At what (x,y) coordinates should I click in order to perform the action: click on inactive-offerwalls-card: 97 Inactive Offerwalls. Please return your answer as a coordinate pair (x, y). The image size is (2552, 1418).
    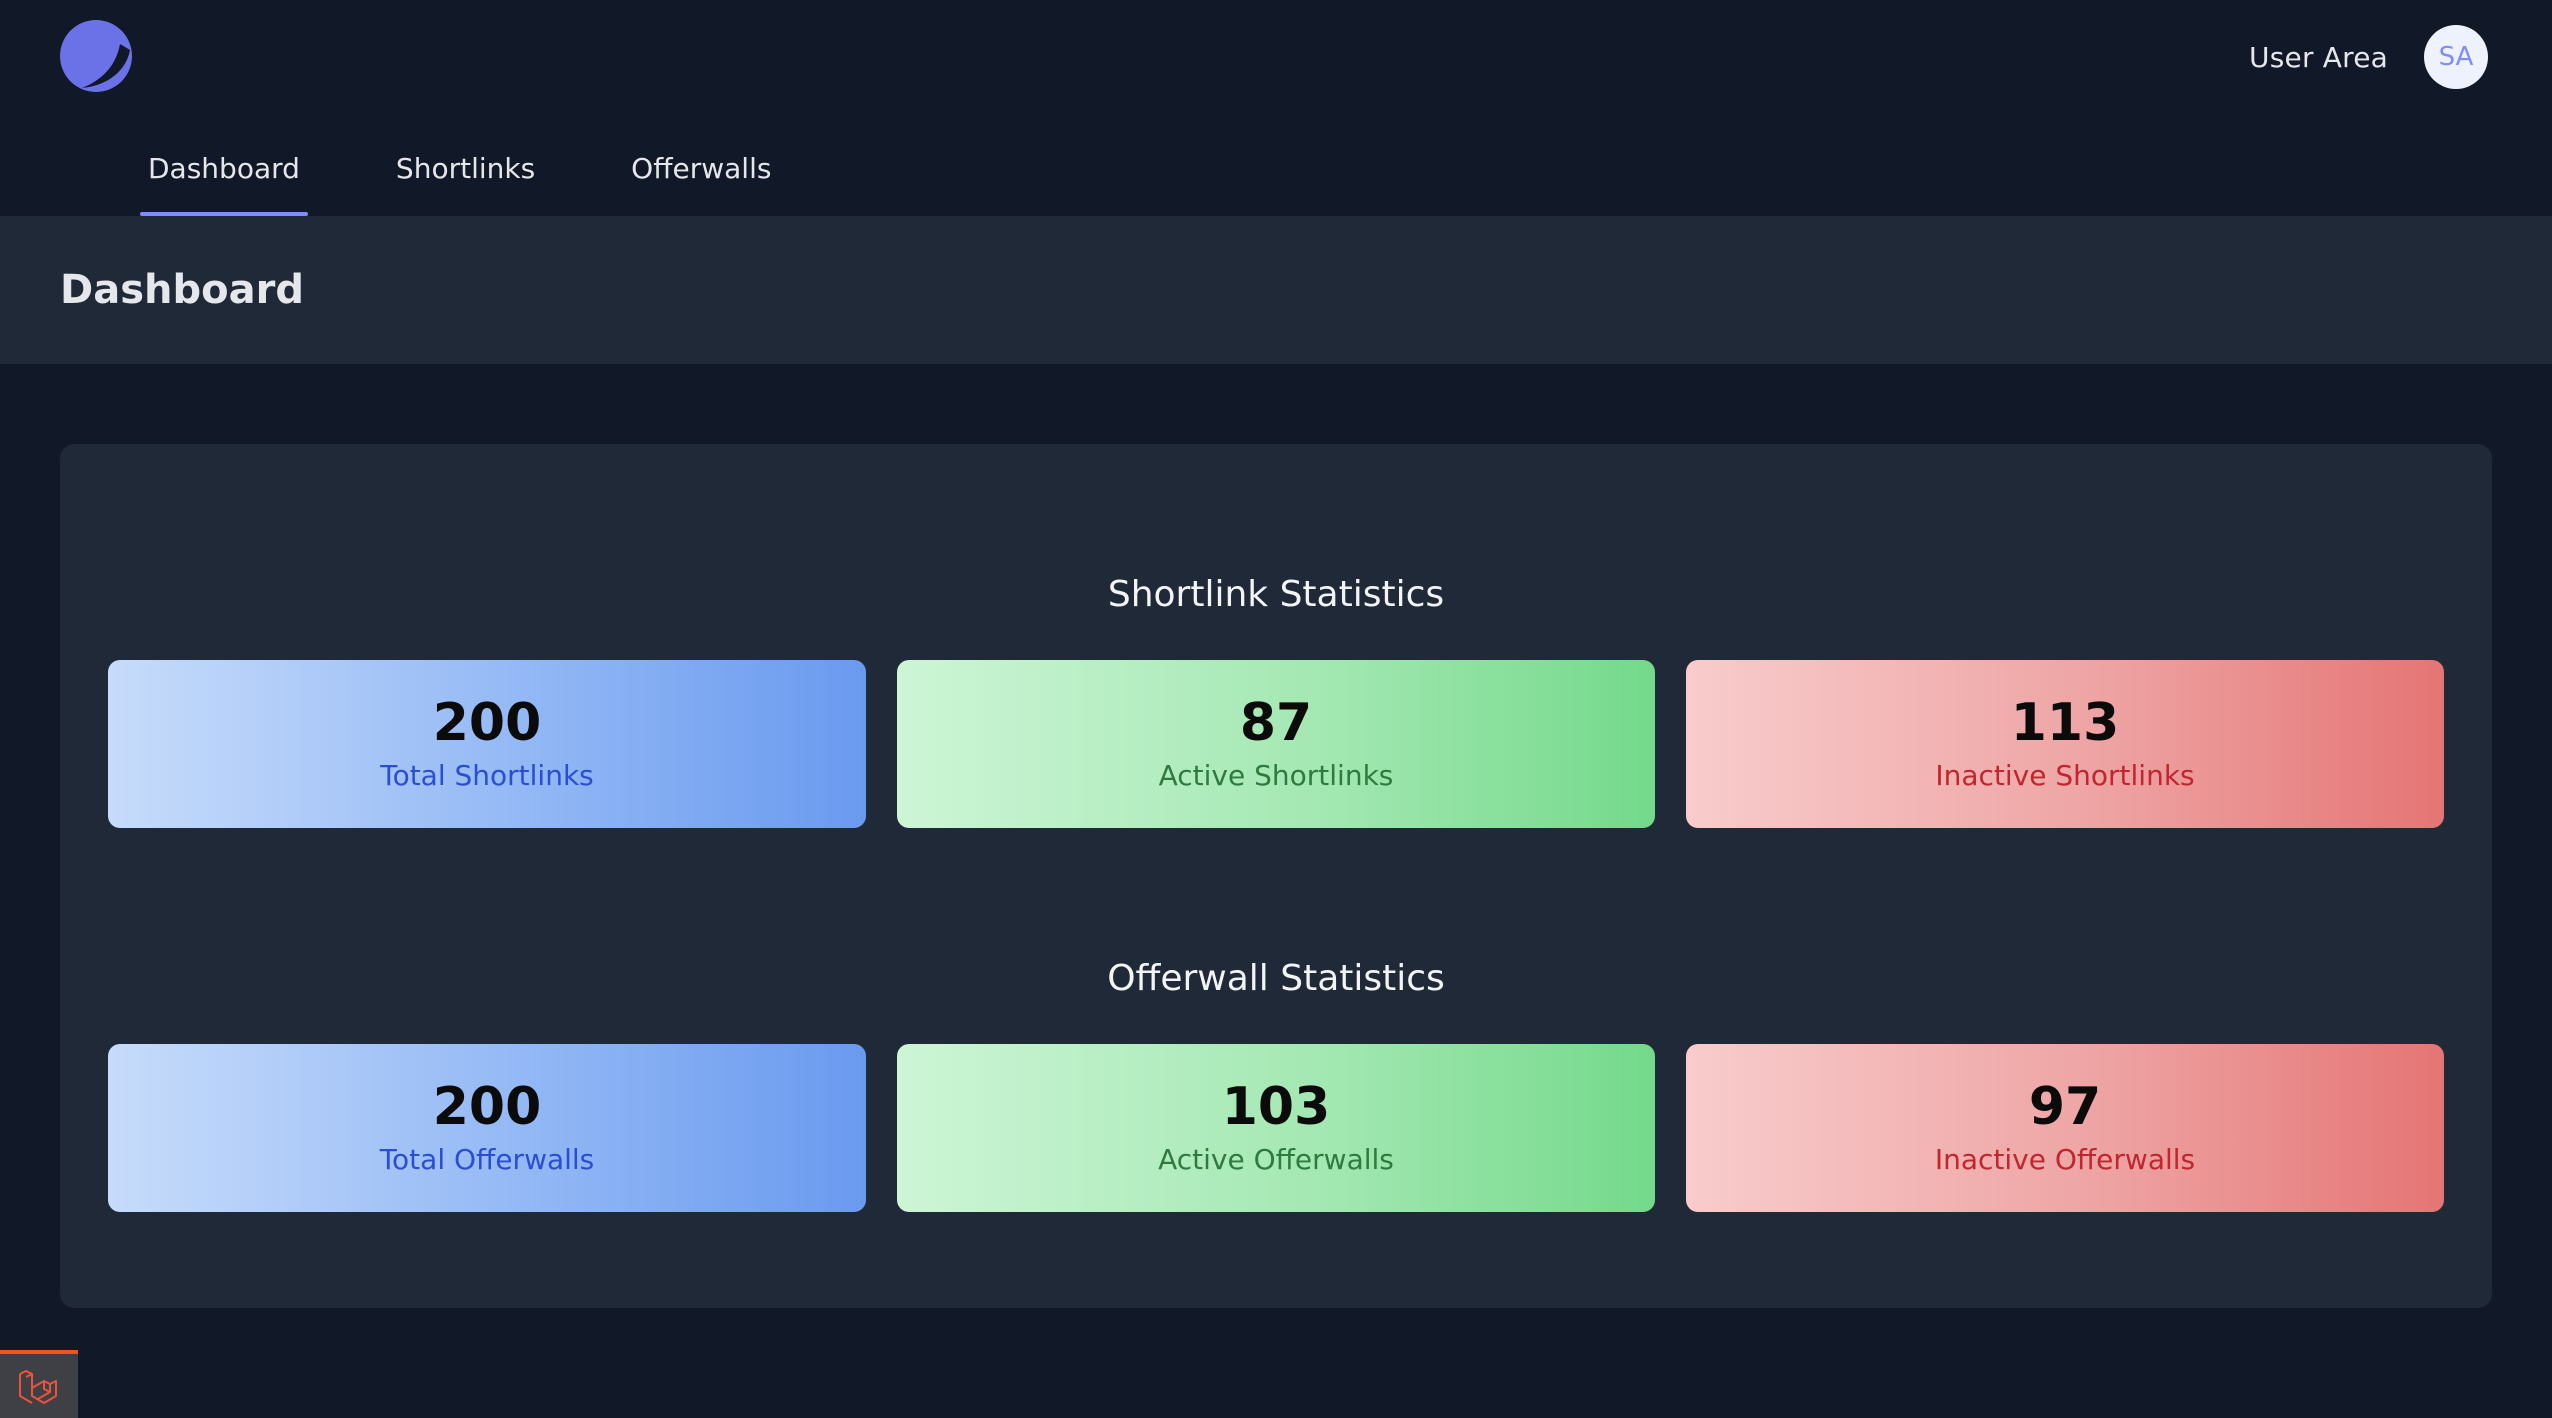
    Looking at the image, I should click on (2065, 1128).